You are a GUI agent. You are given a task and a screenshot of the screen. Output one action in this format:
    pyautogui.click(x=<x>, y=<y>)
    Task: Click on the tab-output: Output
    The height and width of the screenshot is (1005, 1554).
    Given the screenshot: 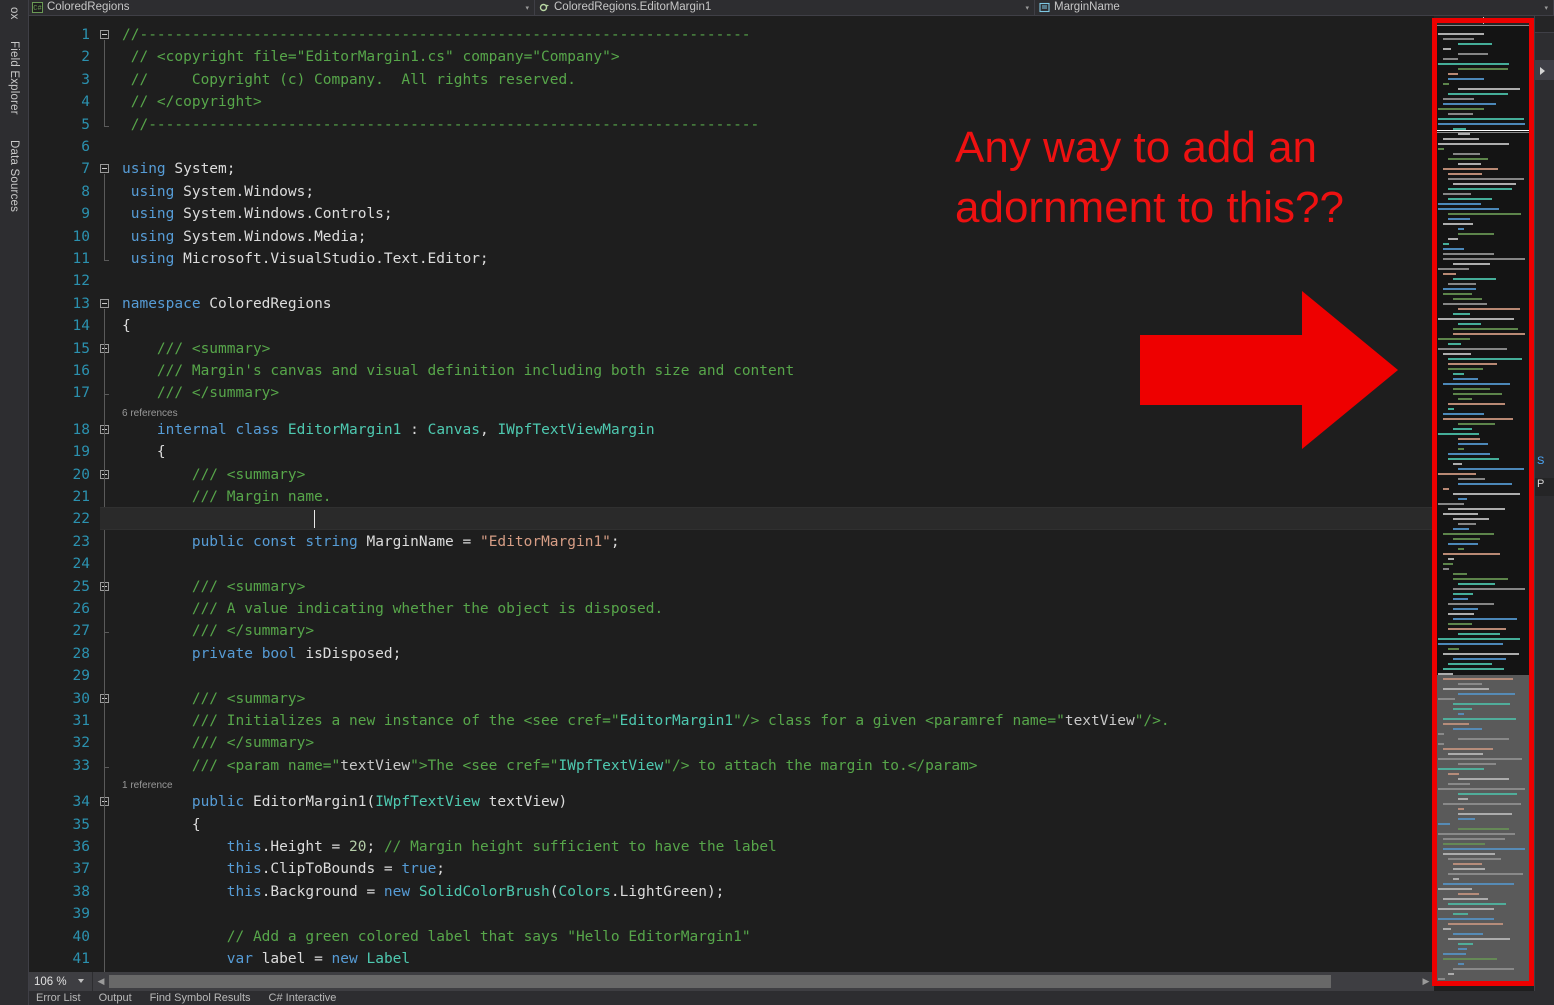 What is the action you would take?
    pyautogui.click(x=115, y=998)
    